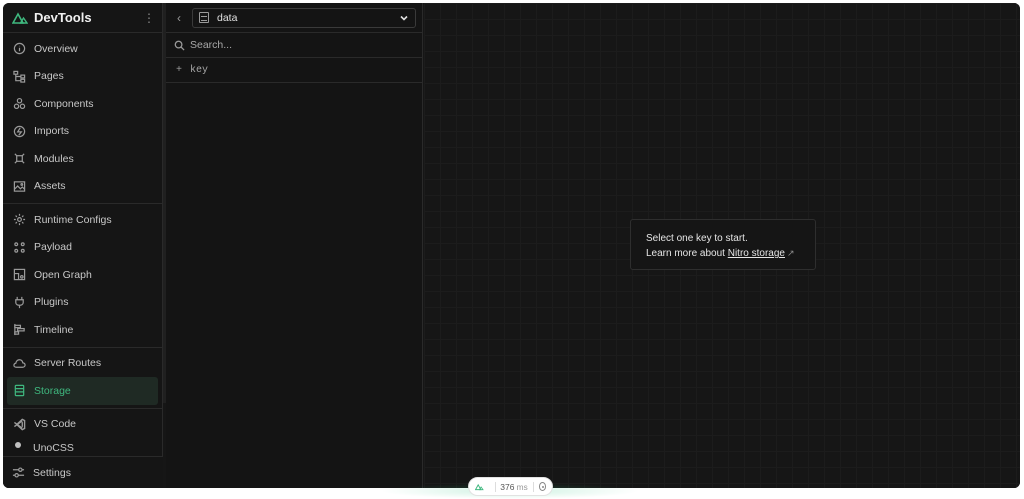  Describe the element at coordinates (19, 275) in the screenshot. I see `open-graph-icon` at that location.